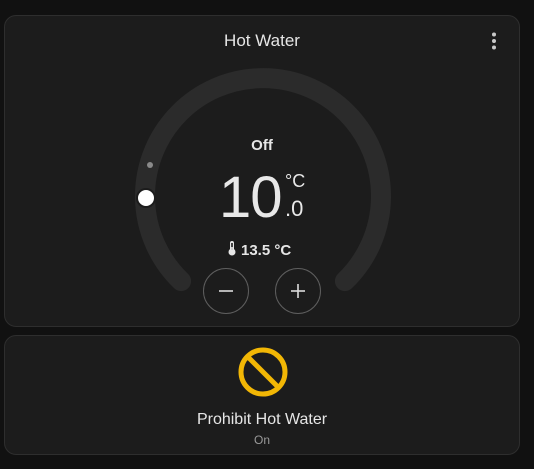 The height and width of the screenshot is (469, 534). What do you see at coordinates (266, 250) in the screenshot?
I see `current-temperature-value: 13.5 °C` at bounding box center [266, 250].